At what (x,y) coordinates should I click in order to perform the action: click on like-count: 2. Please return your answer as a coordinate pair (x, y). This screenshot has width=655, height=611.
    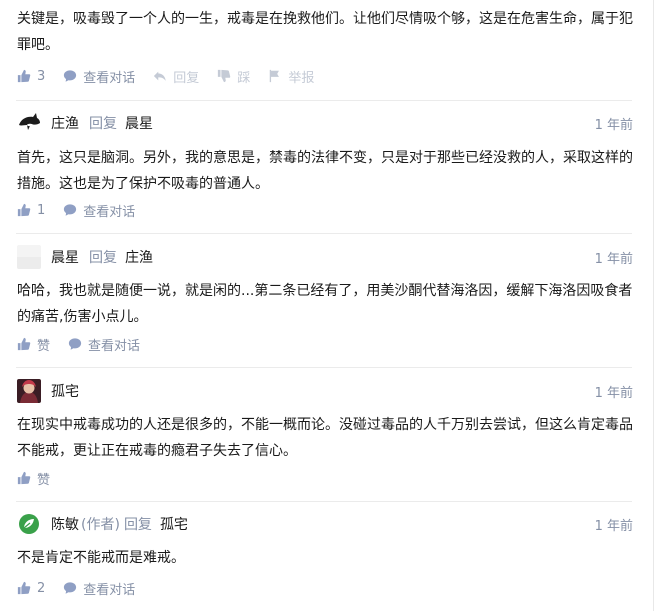
    Looking at the image, I should click on (41, 588).